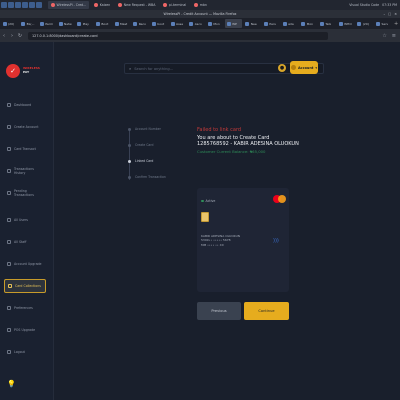 The width and height of the screenshot is (400, 400). I want to click on back-icon: ‹, so click(4, 36).